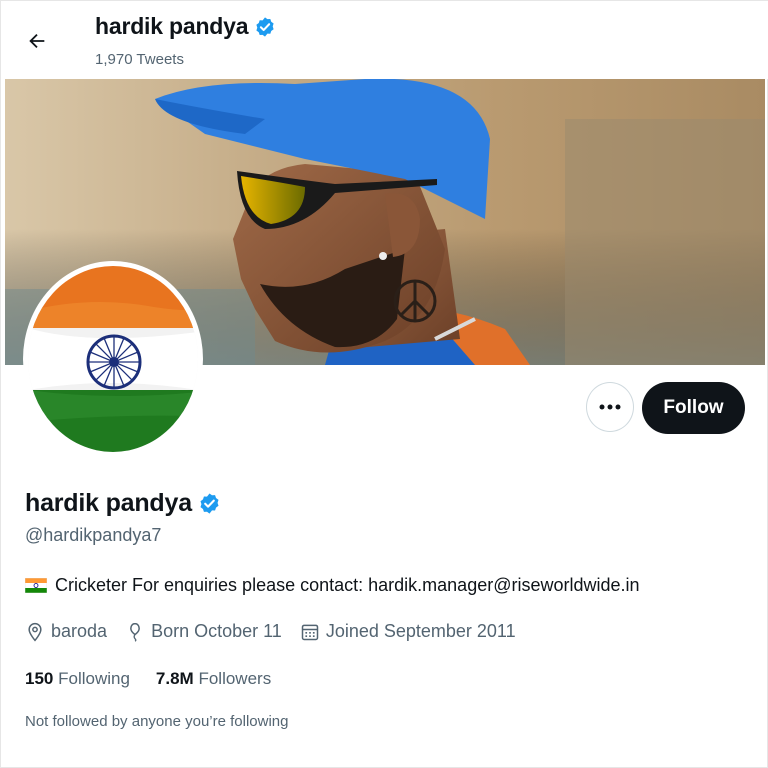 This screenshot has width=768, height=768. I want to click on joined-date: Joined September 2011, so click(408, 631).